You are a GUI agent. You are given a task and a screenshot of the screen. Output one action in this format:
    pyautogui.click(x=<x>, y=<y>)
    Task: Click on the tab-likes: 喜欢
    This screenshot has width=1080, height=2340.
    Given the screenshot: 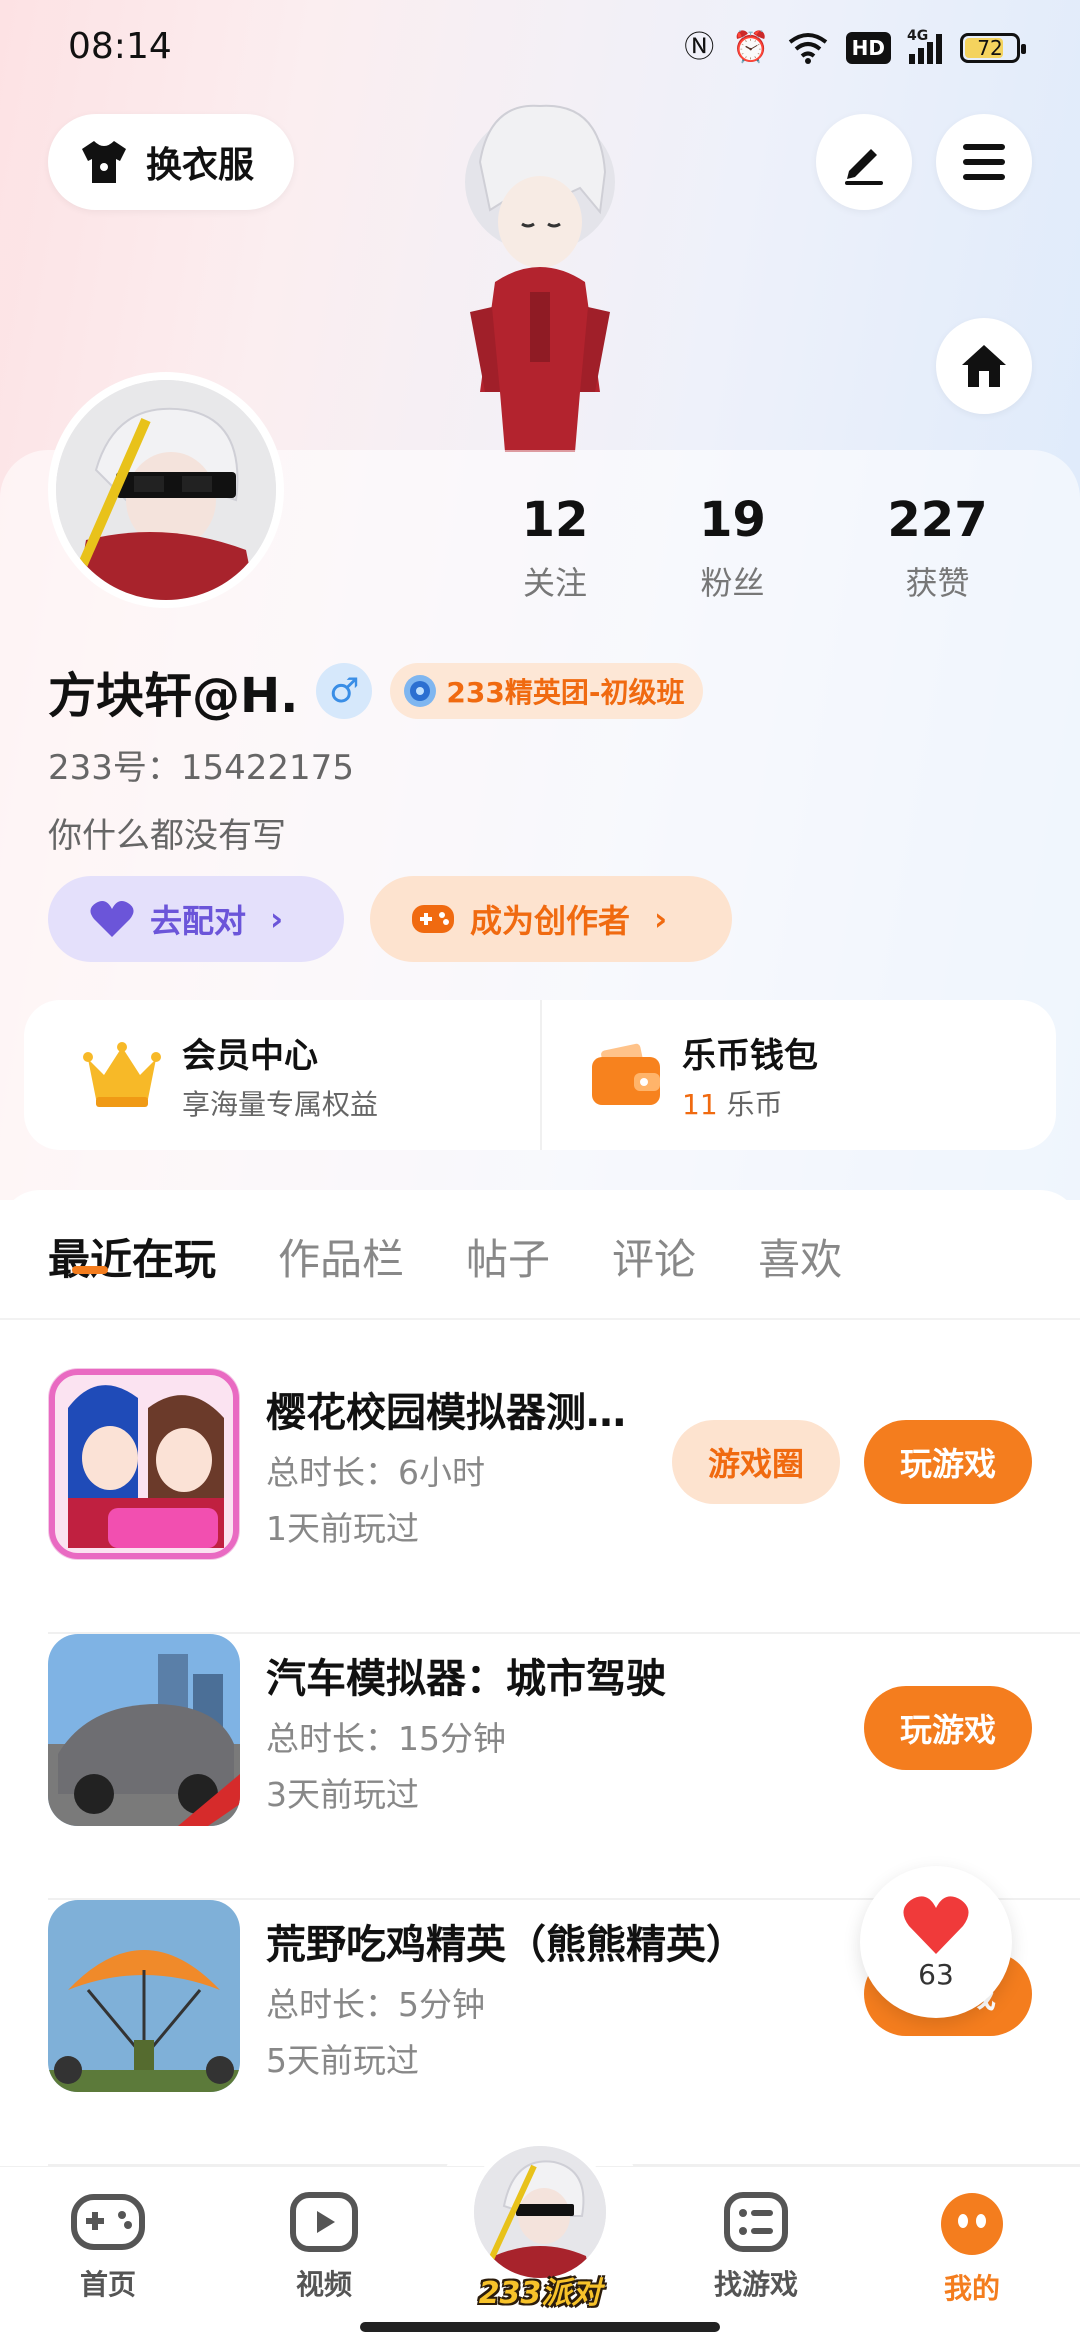 What is the action you would take?
    pyautogui.click(x=800, y=1256)
    